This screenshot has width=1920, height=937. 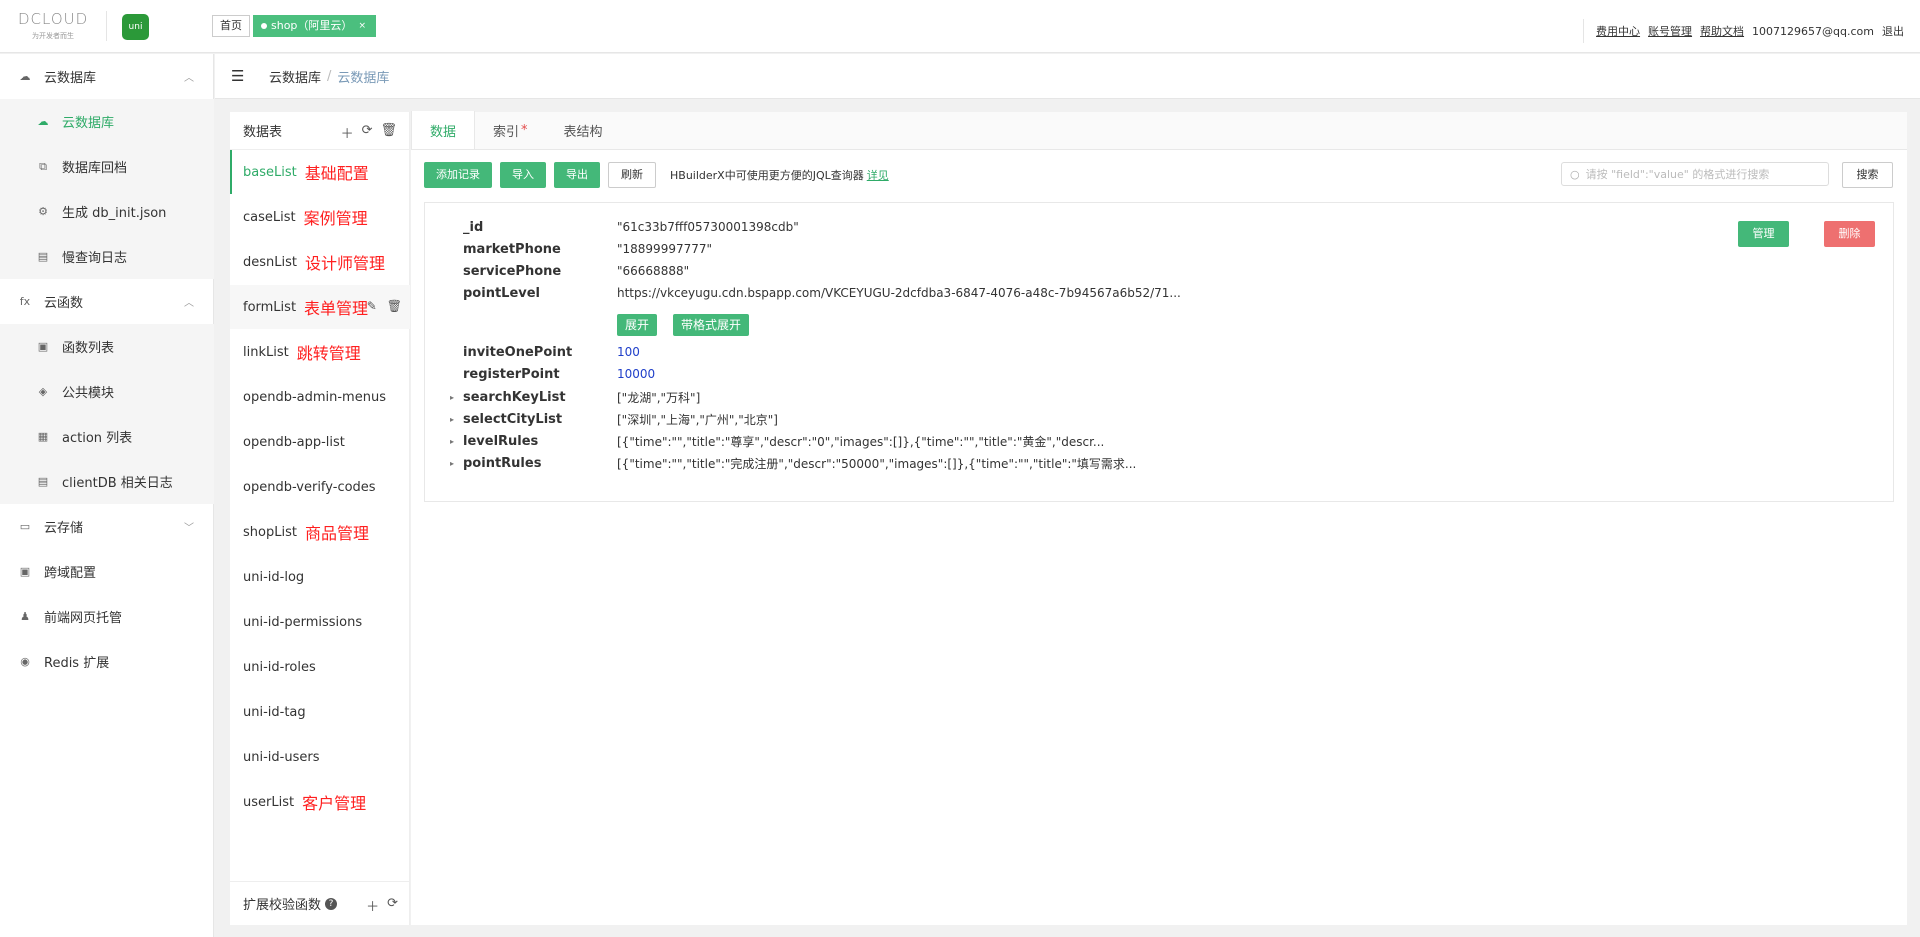 What do you see at coordinates (95, 168) in the screenshot?
I see `sidebar-item-label: 数据库回档` at bounding box center [95, 168].